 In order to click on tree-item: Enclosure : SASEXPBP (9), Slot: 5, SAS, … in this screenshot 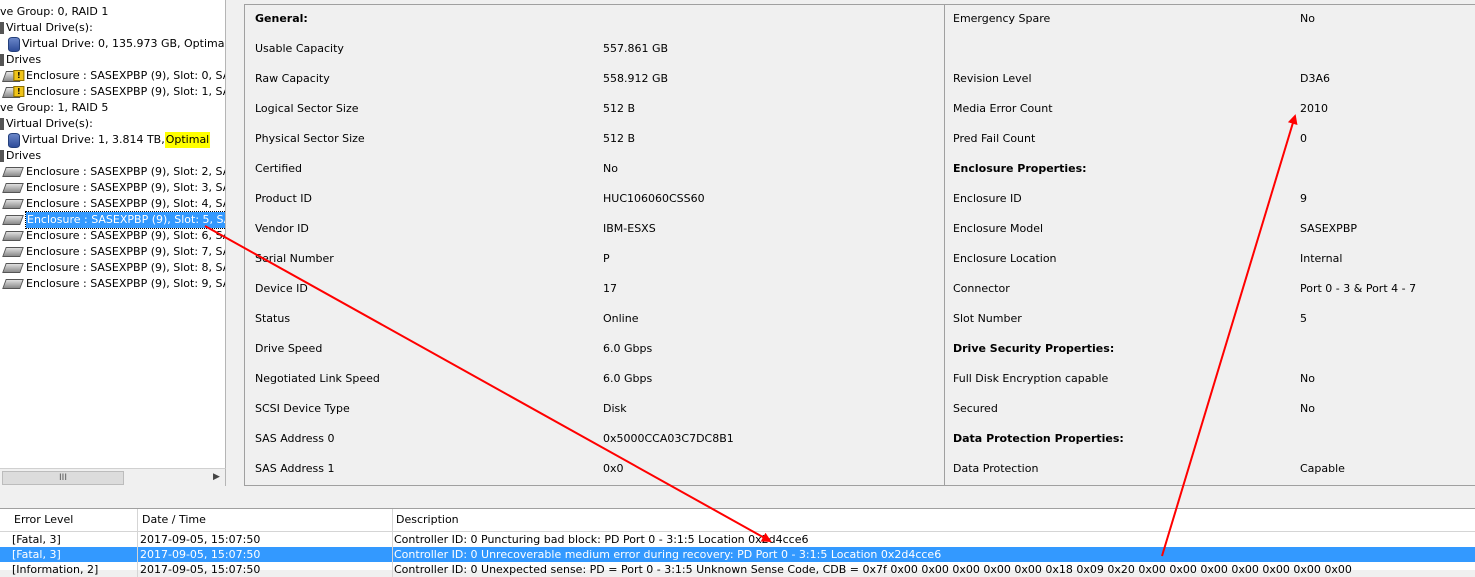, I will do `click(113, 220)`.